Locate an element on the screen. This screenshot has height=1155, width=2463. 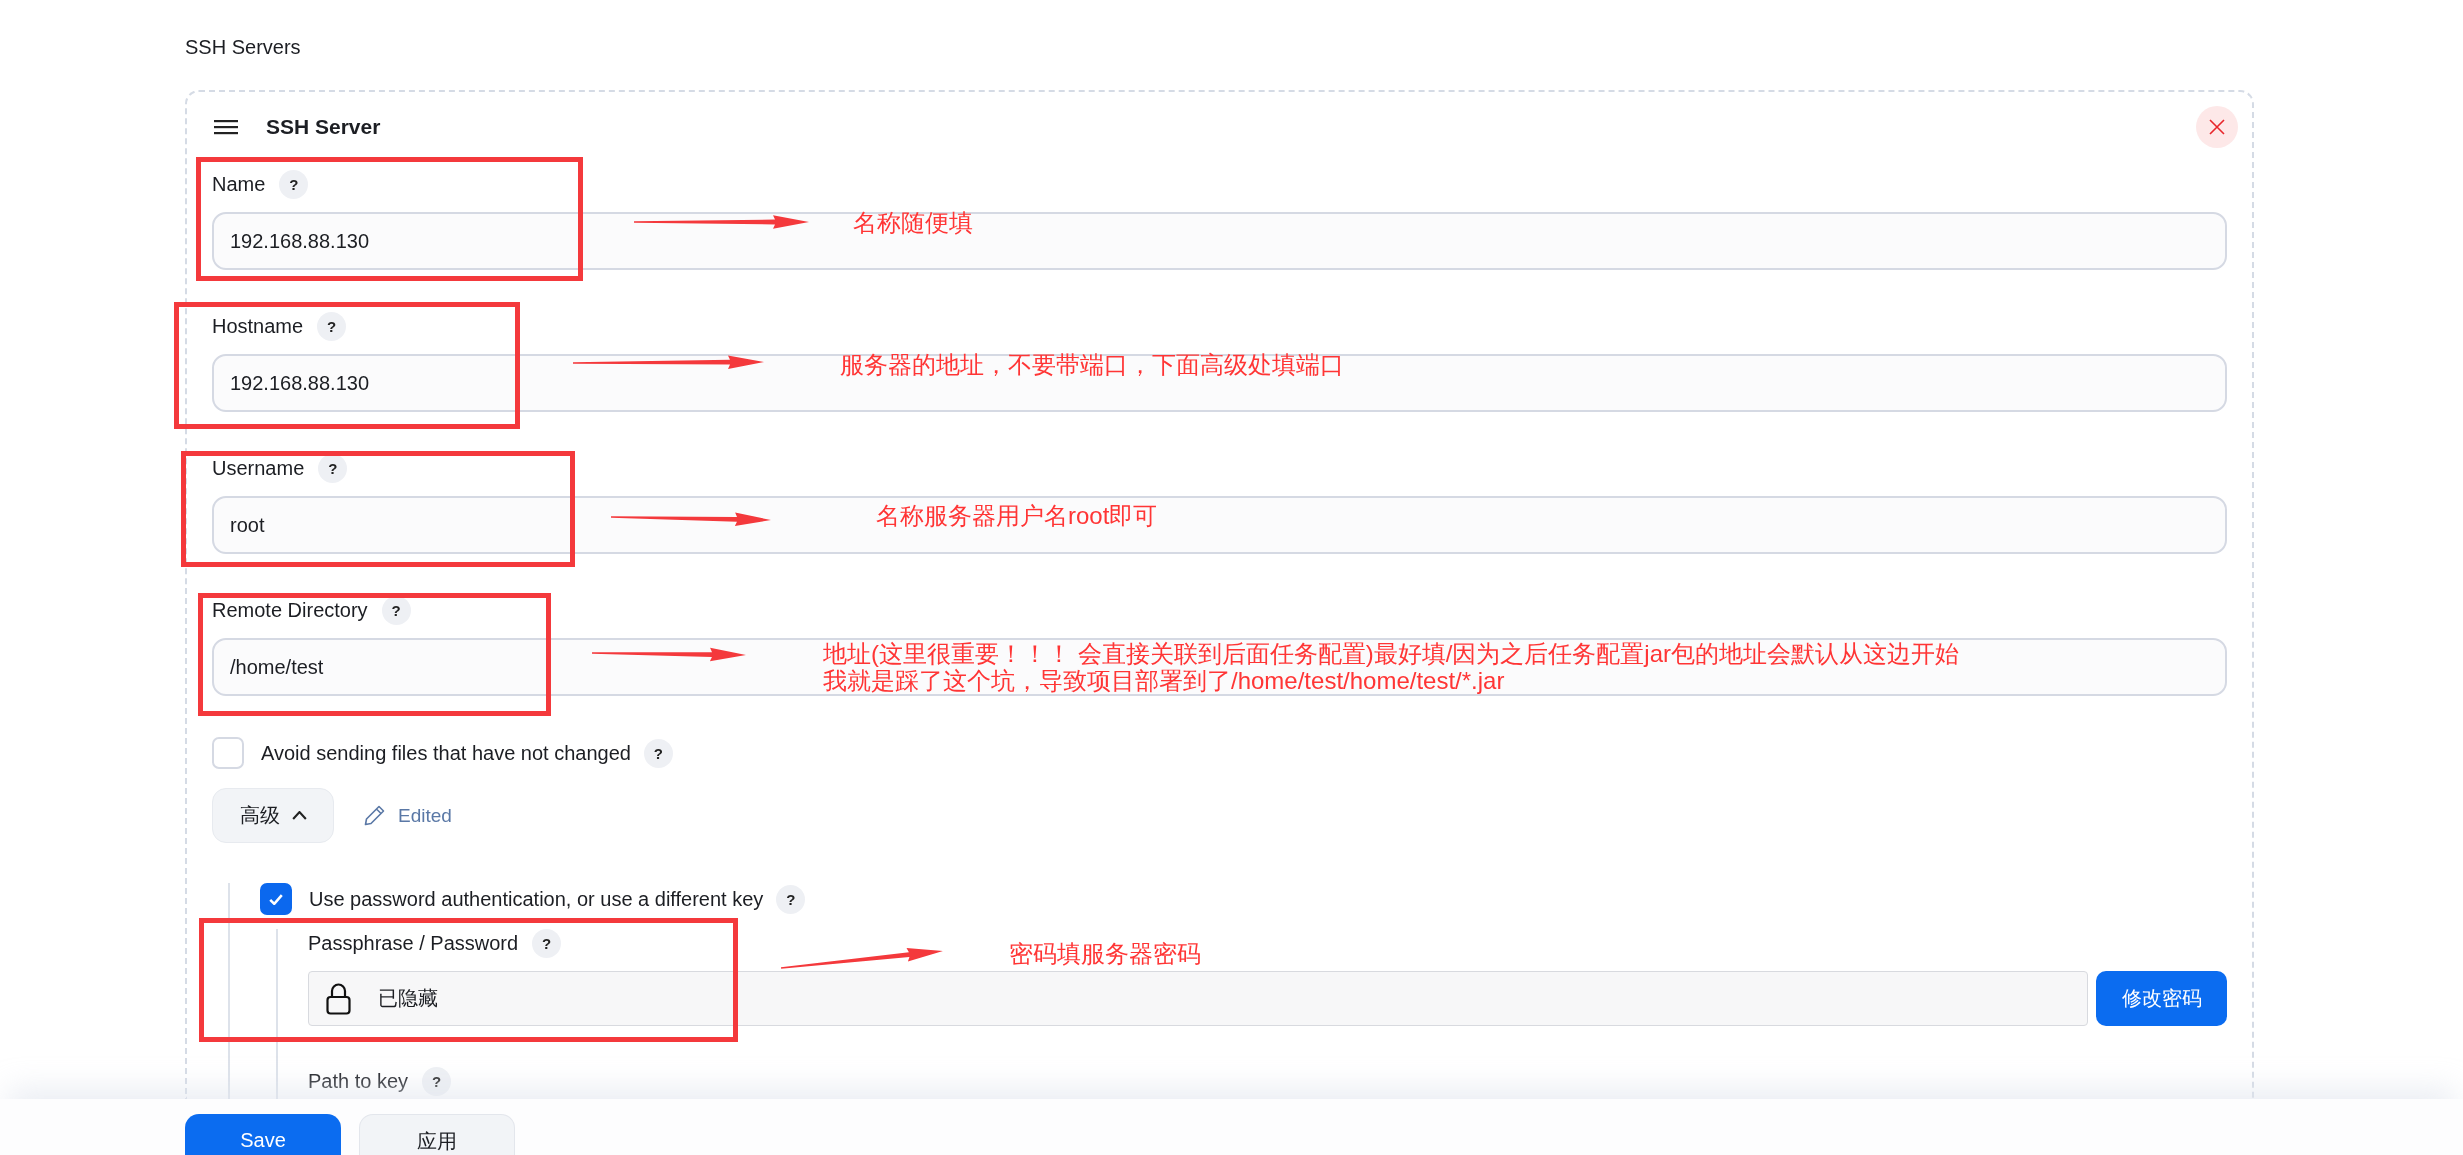
password-value: 已隐藏 is located at coordinates (408, 998).